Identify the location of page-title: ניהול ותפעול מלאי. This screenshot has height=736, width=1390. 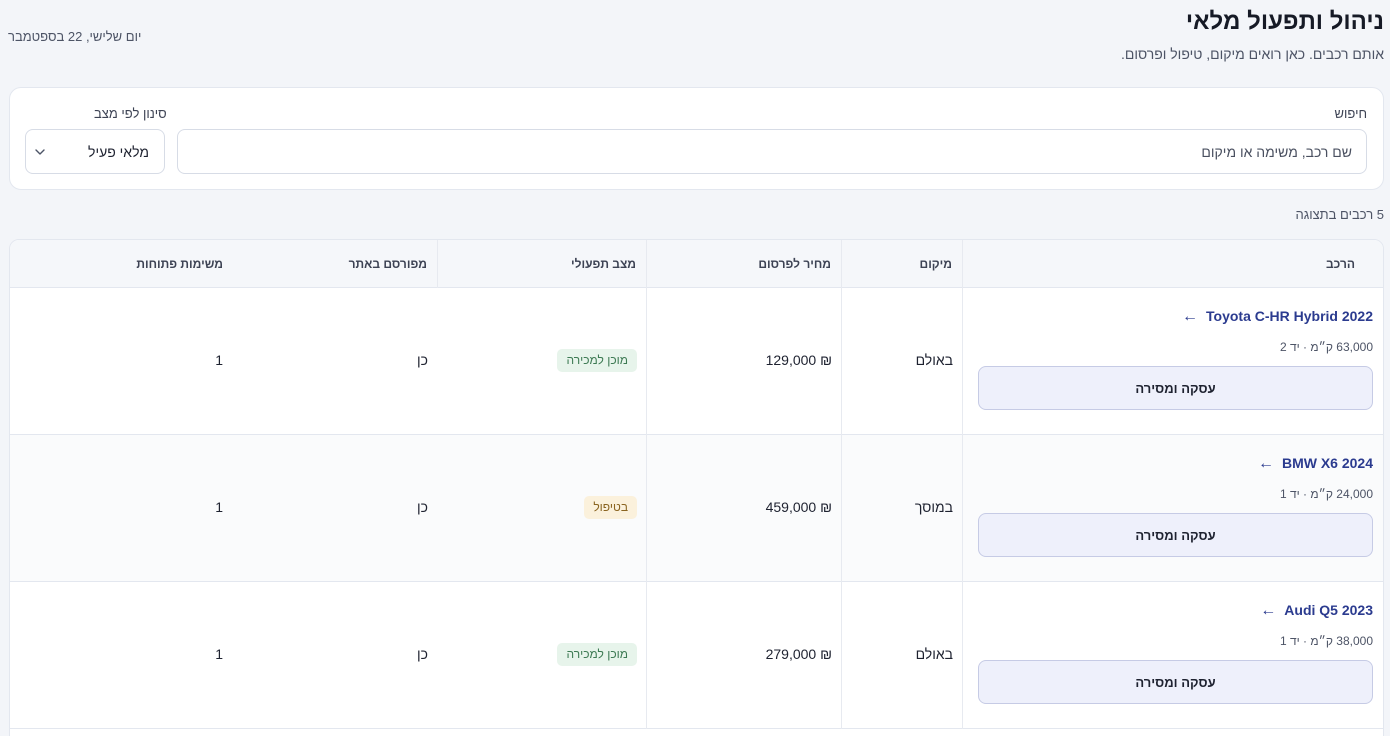
(1284, 21).